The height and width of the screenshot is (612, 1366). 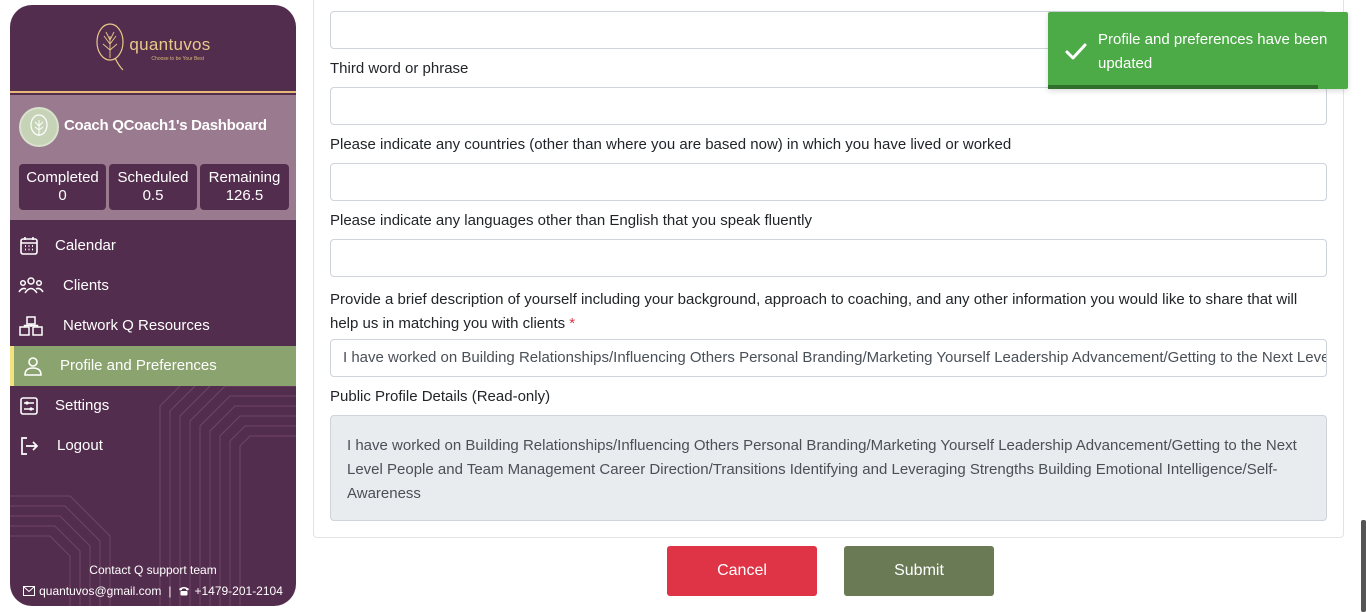 What do you see at coordinates (153, 246) in the screenshot?
I see `sidebar-item-calendar: Calendar` at bounding box center [153, 246].